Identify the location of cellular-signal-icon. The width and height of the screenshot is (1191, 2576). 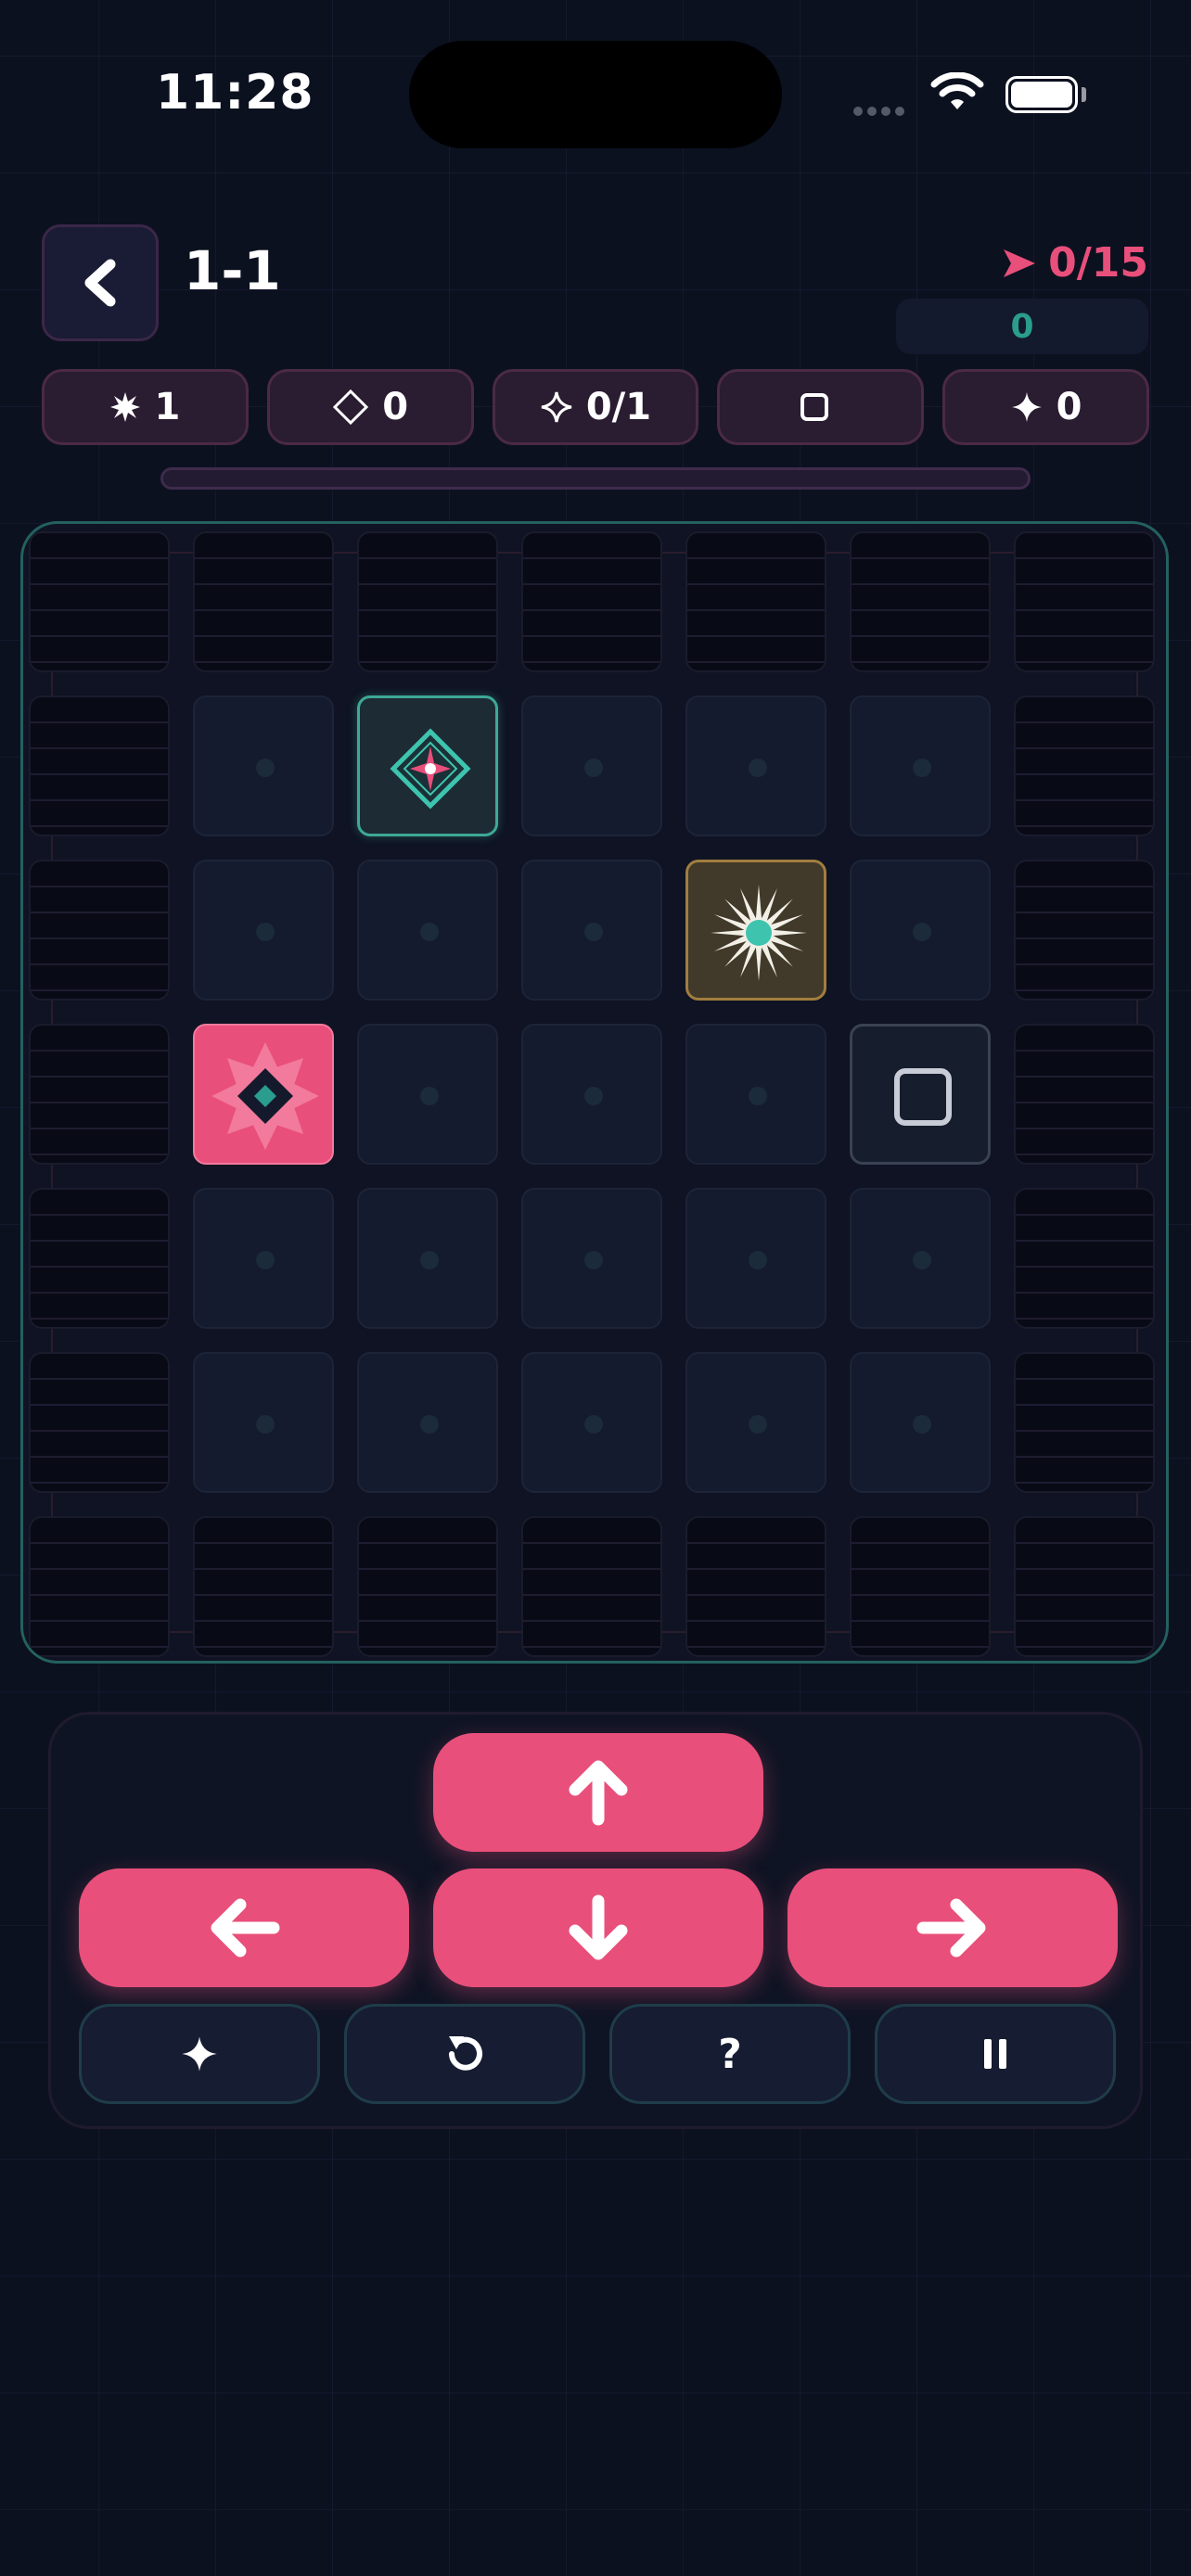
(881, 111).